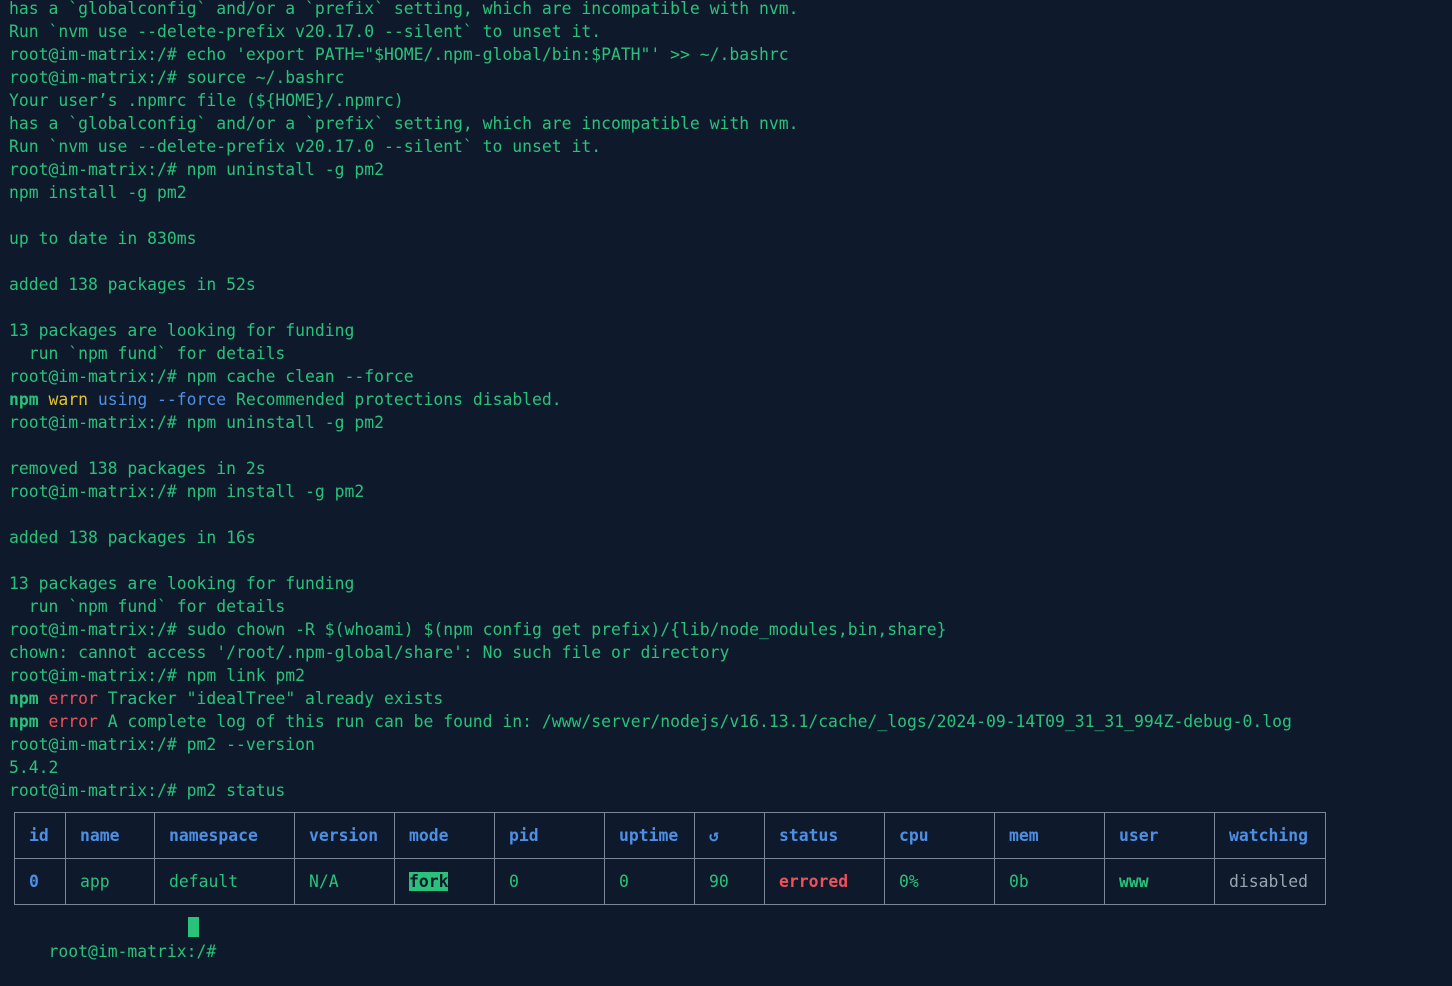 The width and height of the screenshot is (1452, 986). I want to click on cell-uptime: 0, so click(649, 881).